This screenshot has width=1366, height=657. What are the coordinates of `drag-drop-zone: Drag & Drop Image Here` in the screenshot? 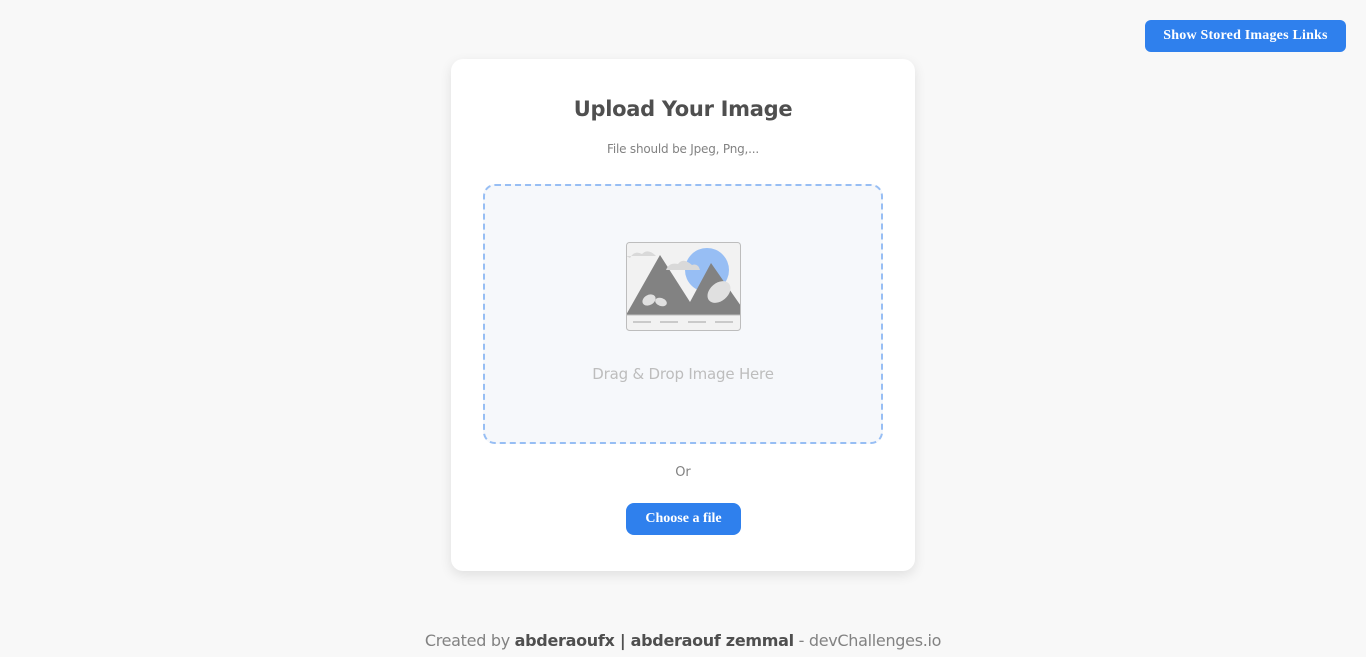 It's located at (683, 314).